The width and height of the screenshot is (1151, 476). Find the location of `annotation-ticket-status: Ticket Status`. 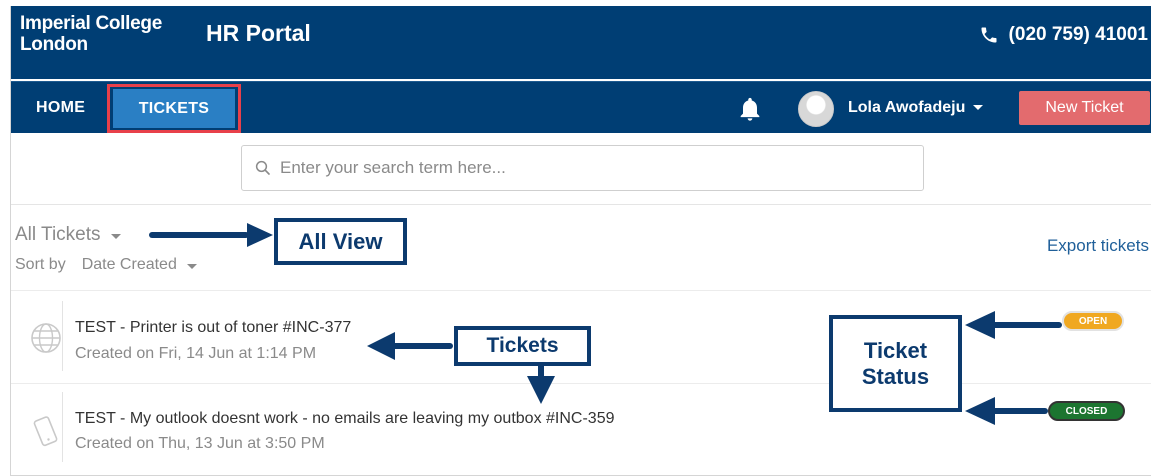

annotation-ticket-status: Ticket Status is located at coordinates (895, 363).